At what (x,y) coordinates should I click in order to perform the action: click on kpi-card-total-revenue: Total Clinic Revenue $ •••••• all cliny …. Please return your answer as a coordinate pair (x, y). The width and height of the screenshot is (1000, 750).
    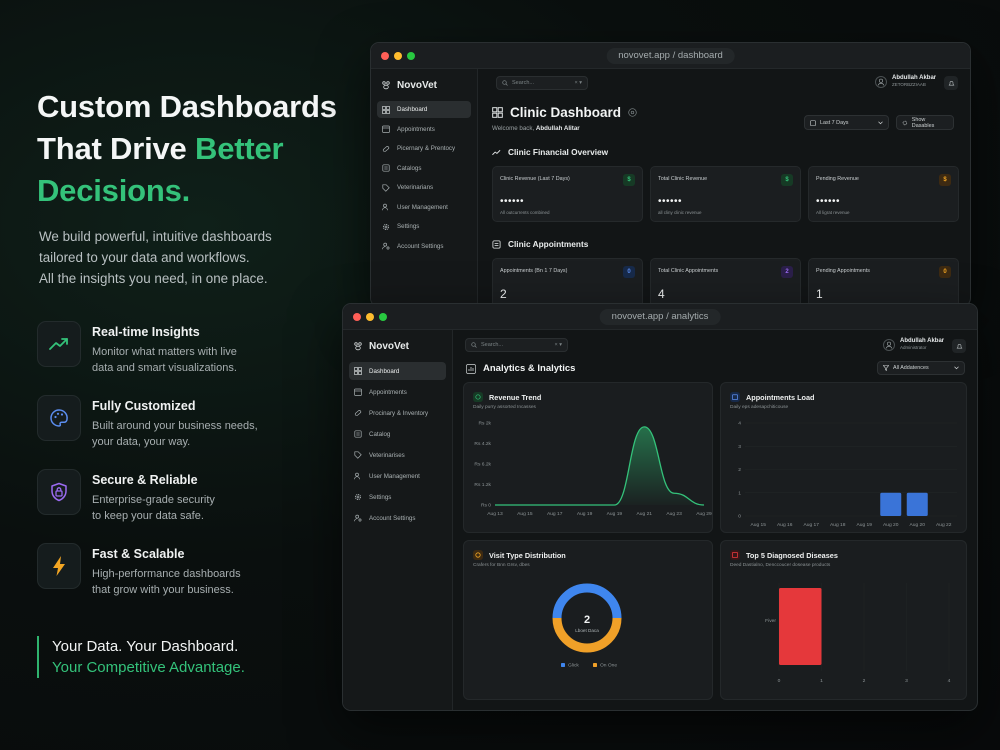
    Looking at the image, I should click on (725, 194).